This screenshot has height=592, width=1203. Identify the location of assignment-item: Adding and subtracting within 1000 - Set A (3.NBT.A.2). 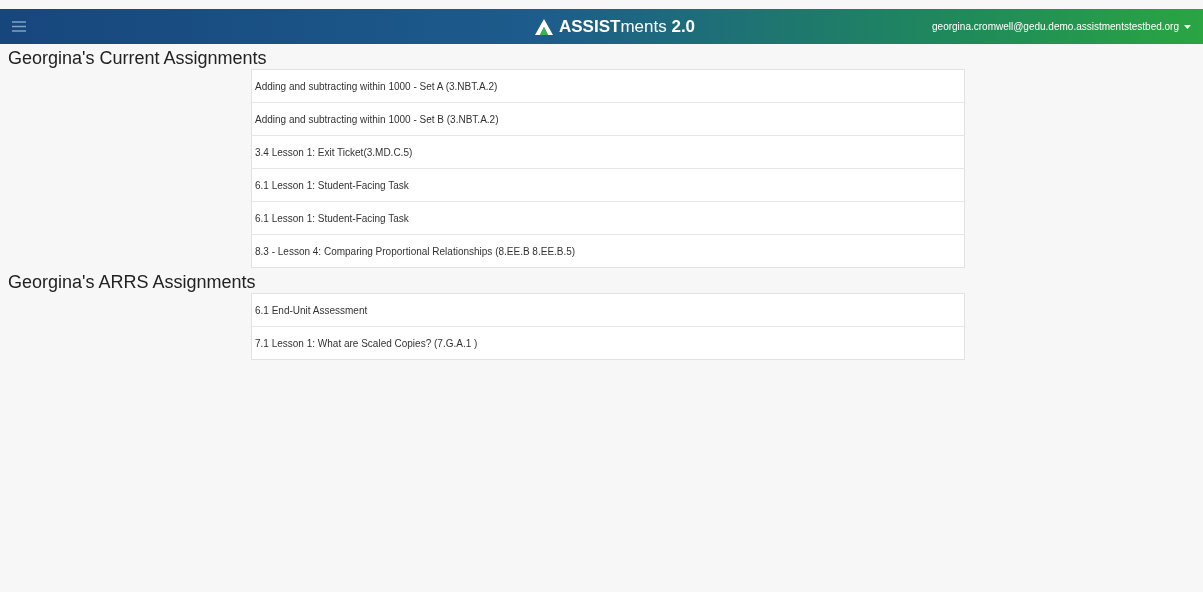
(608, 86).